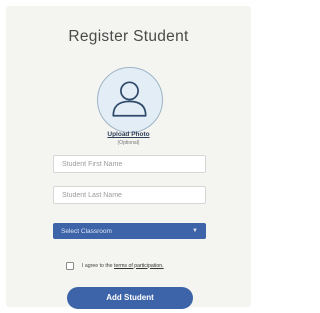  I want to click on terms-agreement: I agree to the terms of participation., so click(115, 265).